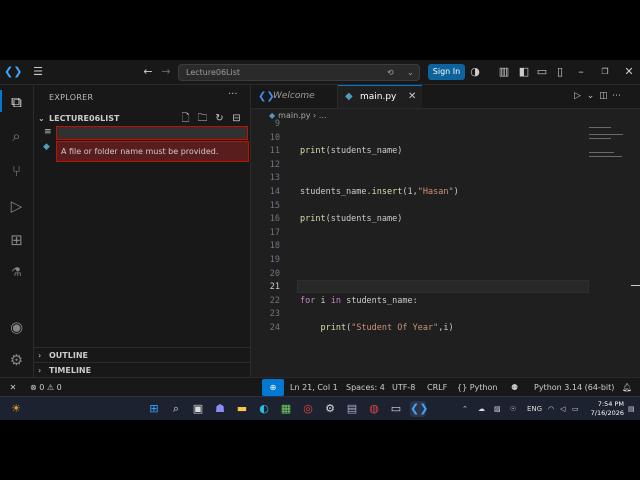  I want to click on tray-app-icon-2: ▨, so click(497, 408).